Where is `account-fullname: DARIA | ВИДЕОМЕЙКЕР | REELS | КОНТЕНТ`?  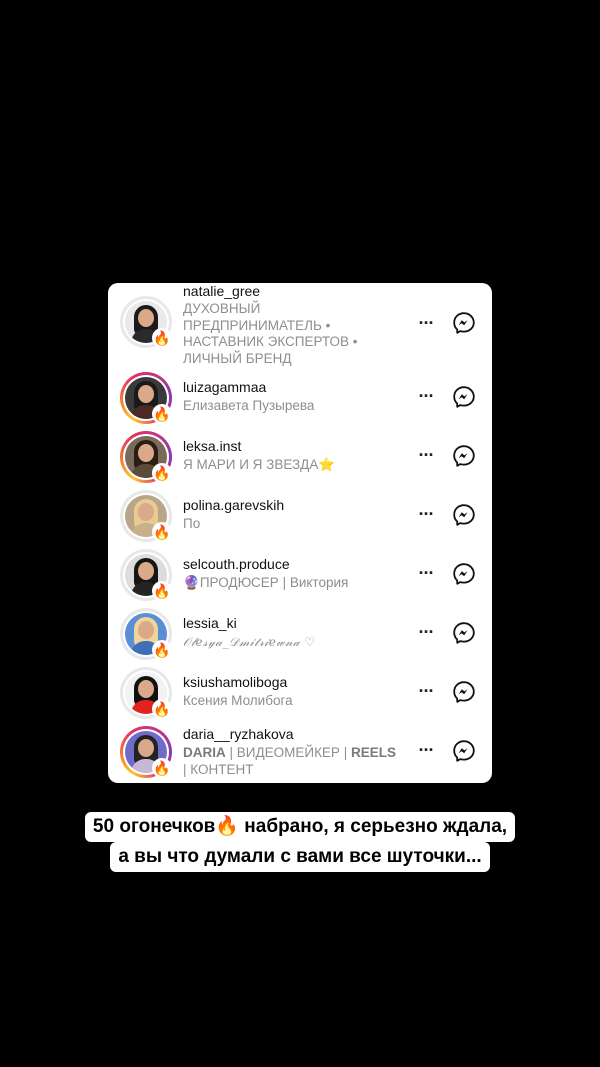 account-fullname: DARIA | ВИДЕОМЕЙКЕР | REELS | КОНТЕНТ is located at coordinates (289, 761).